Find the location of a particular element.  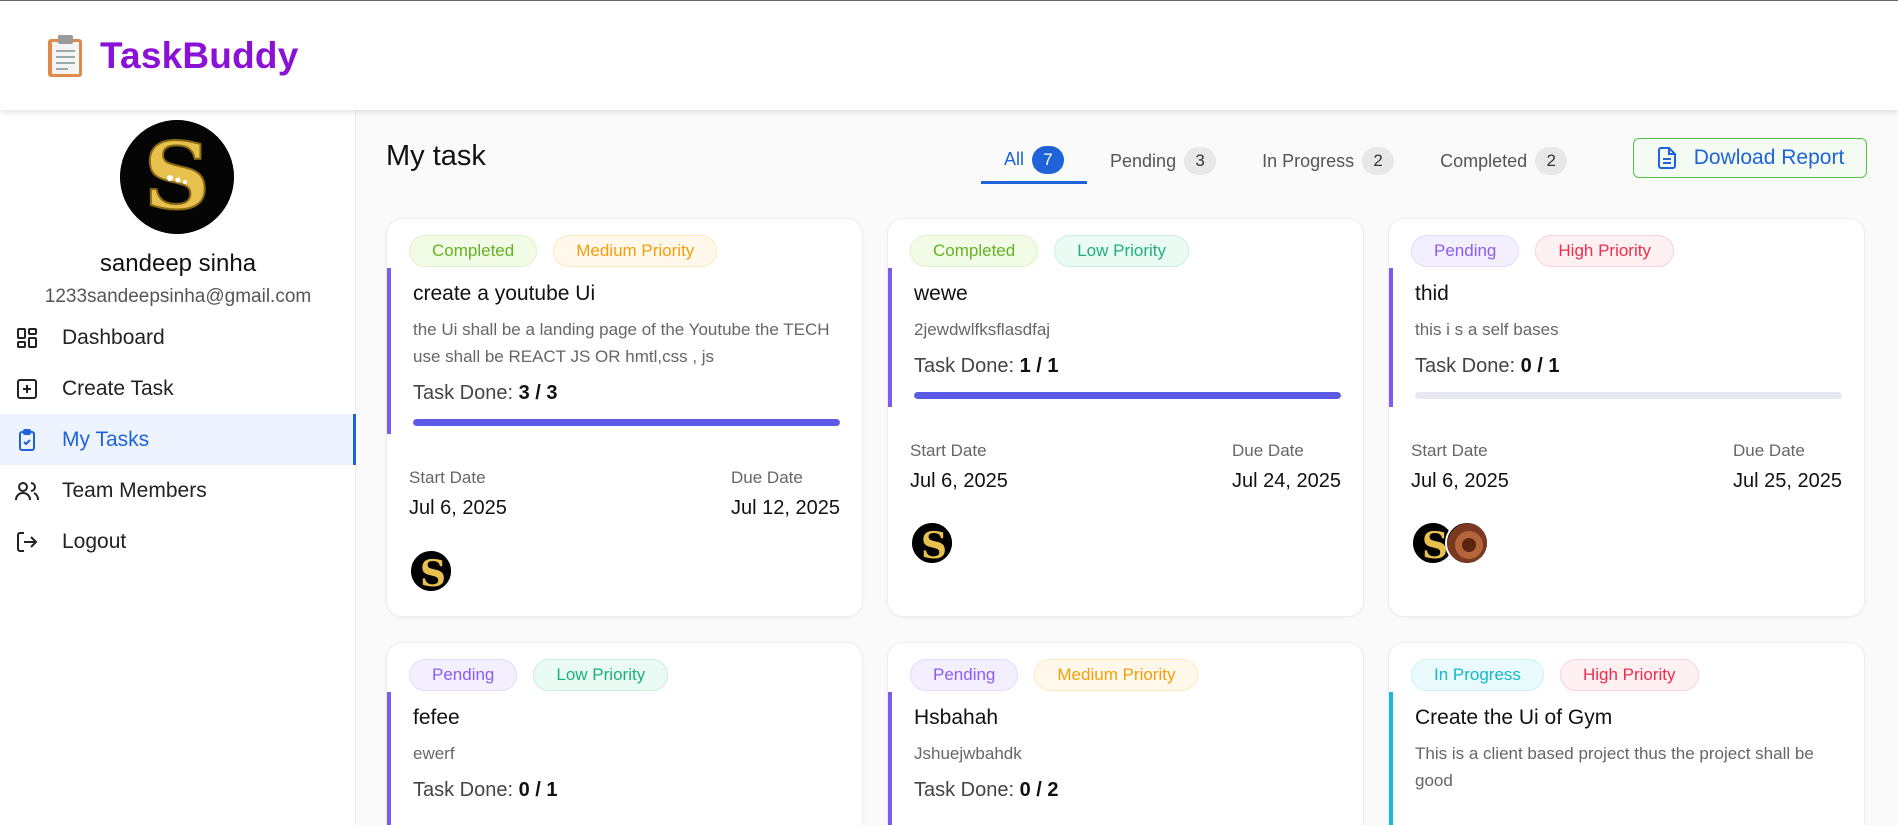

task-title: thid is located at coordinates (1432, 293).